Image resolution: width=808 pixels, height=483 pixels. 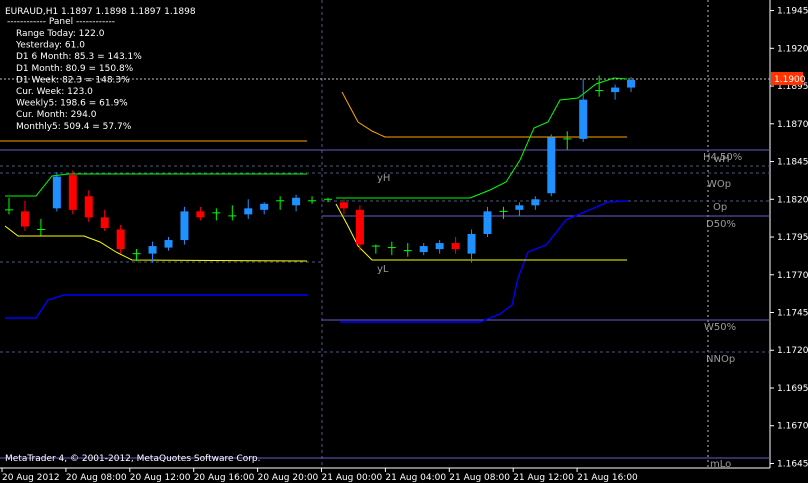 I want to click on price-tick-label: 1.1820, so click(x=792, y=200).